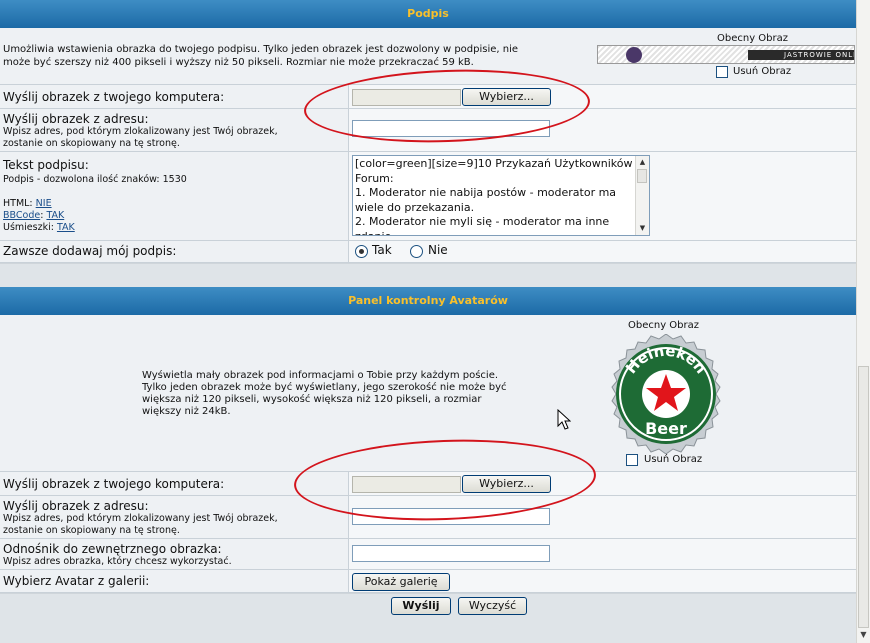 The image size is (870, 643). I want to click on signature-always-label: Zawsze dodawaj mój podpis:, so click(90, 251).